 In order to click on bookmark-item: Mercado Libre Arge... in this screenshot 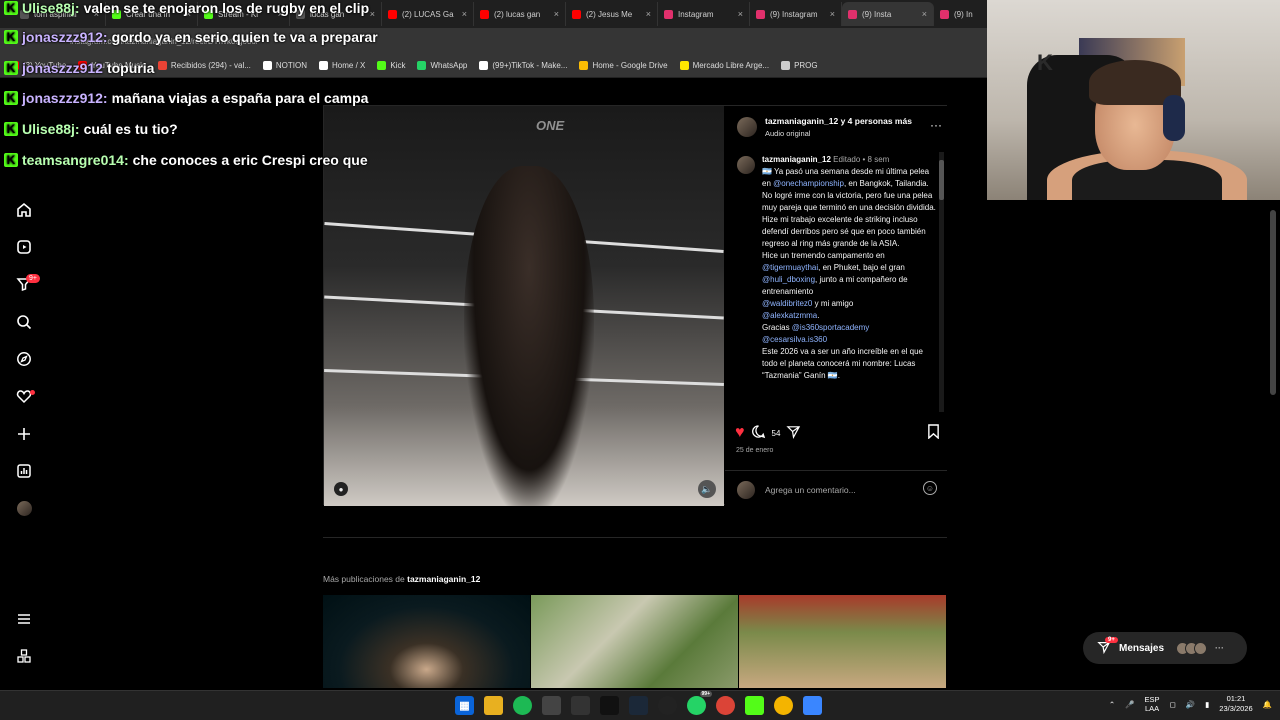, I will do `click(724, 65)`.